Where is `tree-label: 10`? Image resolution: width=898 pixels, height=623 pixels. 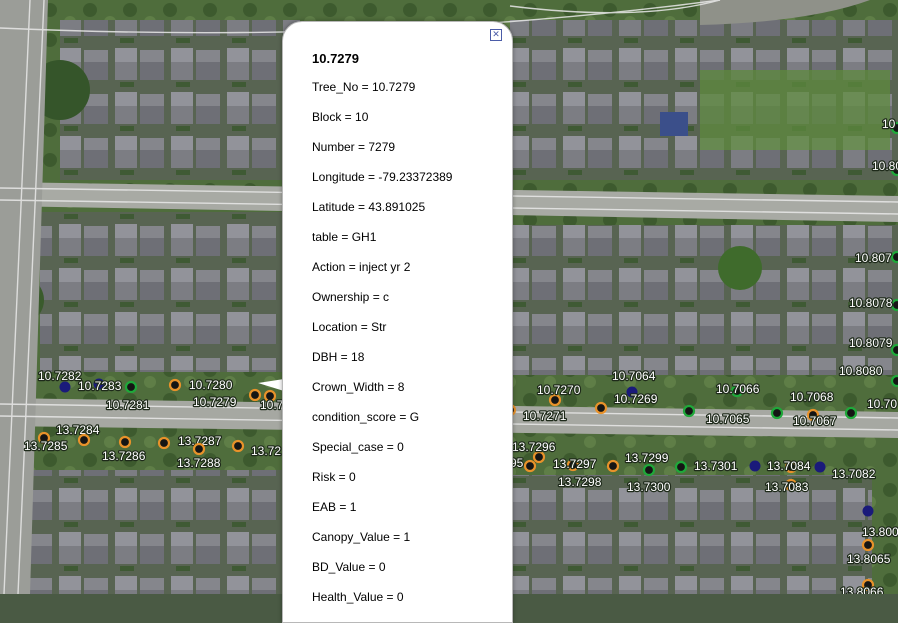 tree-label: 10 is located at coordinates (889, 124).